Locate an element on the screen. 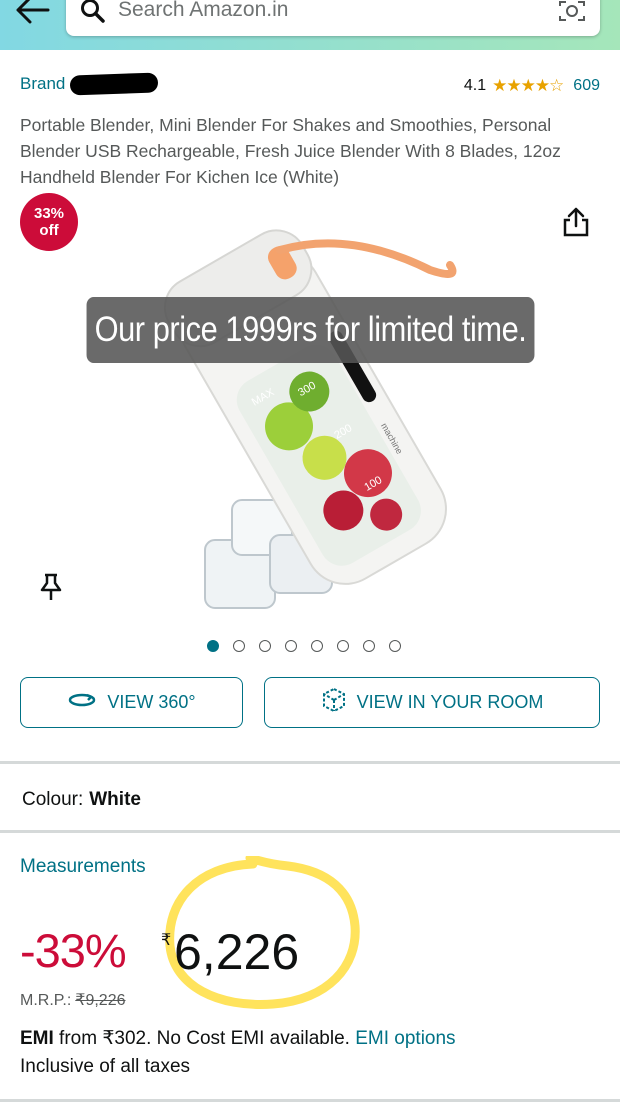  redaction-mark is located at coordinates (114, 84).